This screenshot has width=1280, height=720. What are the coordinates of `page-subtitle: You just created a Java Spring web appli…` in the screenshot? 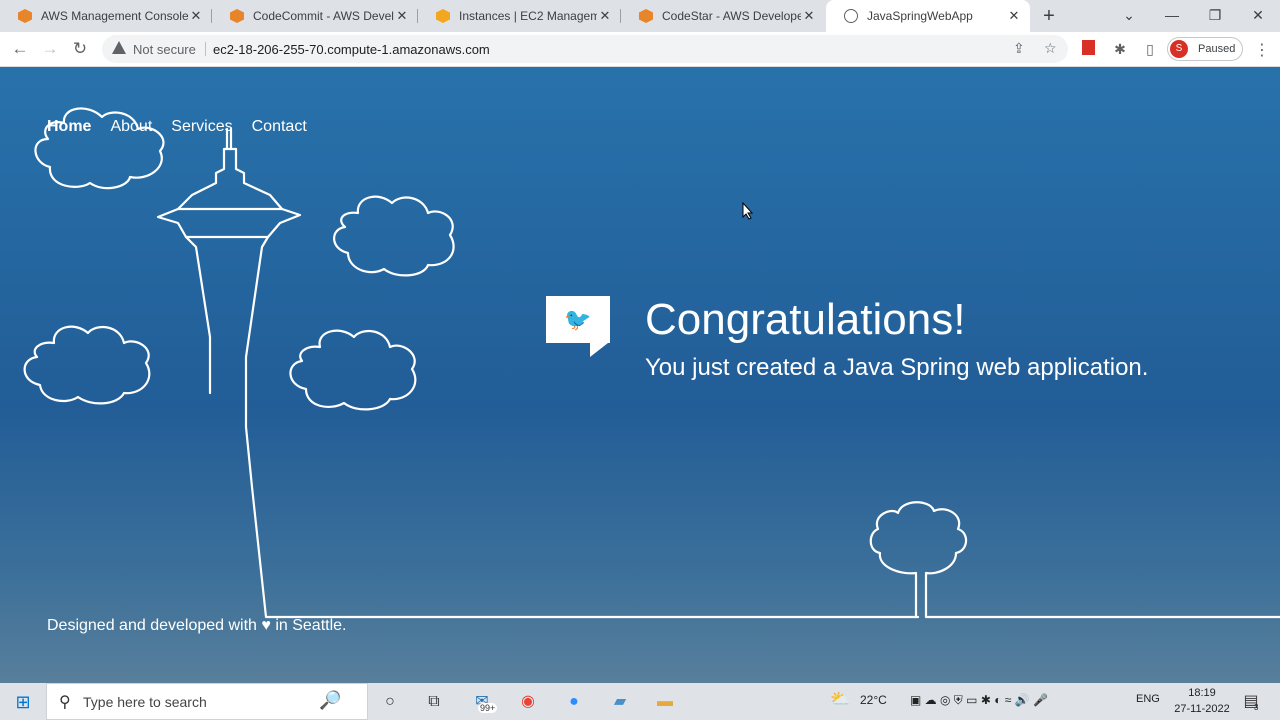 It's located at (897, 367).